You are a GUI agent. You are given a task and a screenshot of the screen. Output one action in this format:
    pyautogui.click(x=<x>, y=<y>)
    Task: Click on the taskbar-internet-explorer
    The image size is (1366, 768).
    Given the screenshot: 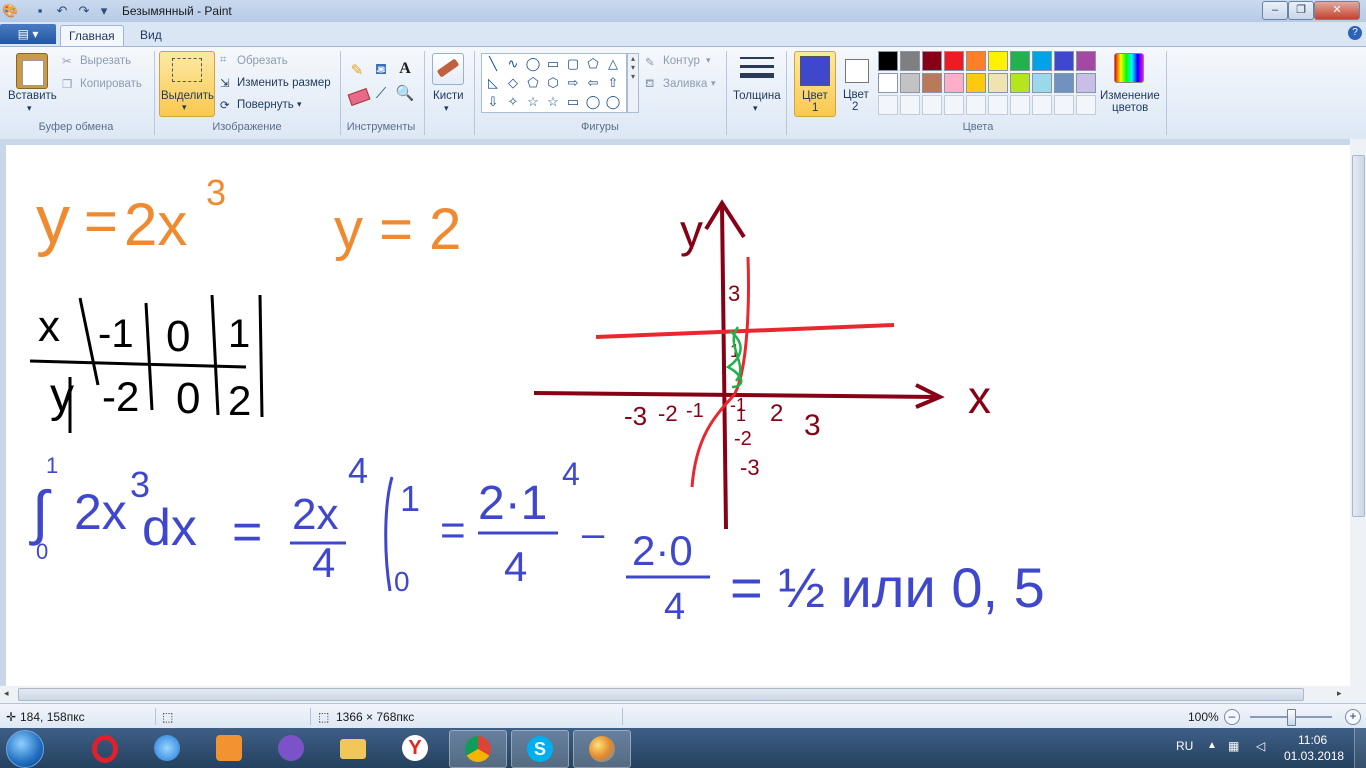 What is the action you would take?
    pyautogui.click(x=167, y=748)
    